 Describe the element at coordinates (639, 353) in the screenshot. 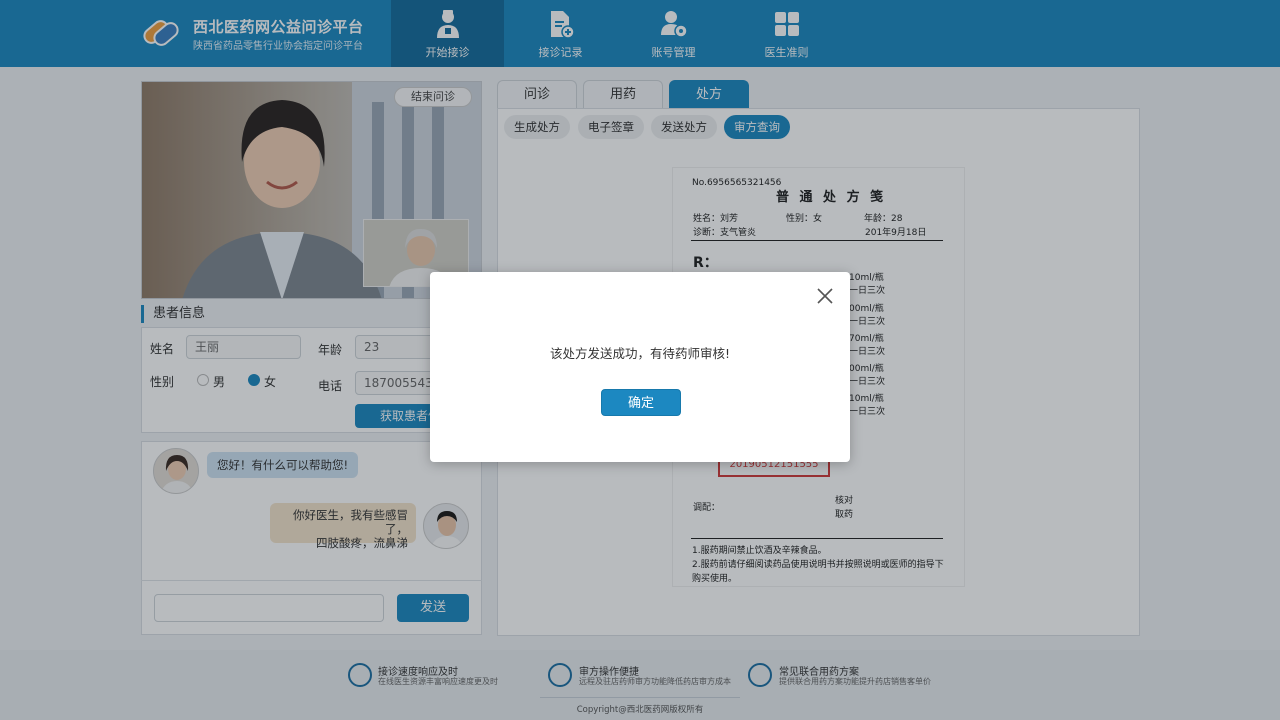

I see `dialog-message: 该处方发送成功，有待药师审核!` at that location.